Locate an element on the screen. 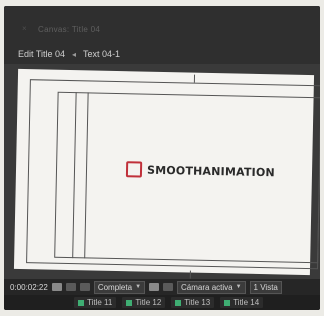  square-outline-icon is located at coordinates (134, 169).